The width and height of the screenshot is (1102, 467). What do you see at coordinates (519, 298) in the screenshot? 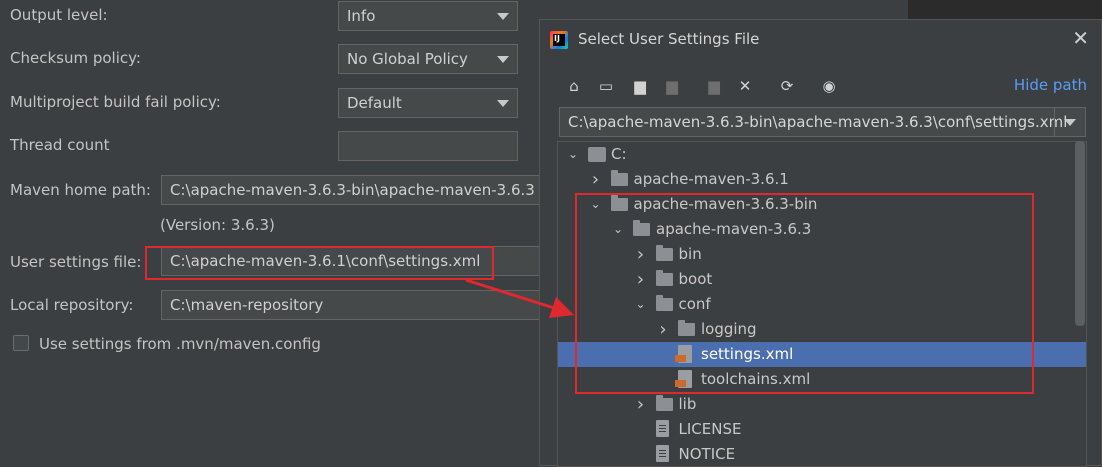
I see `annotation-arrow` at bounding box center [519, 298].